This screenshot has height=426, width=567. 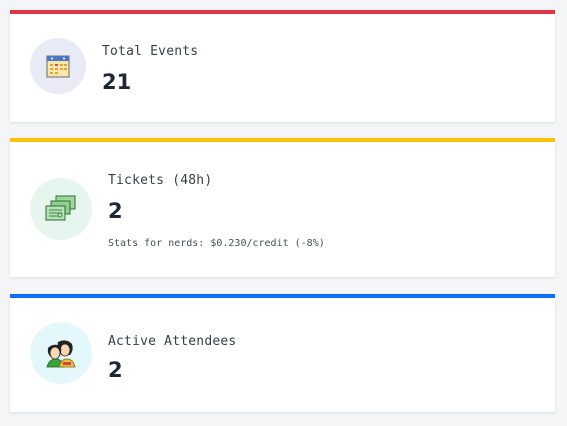 What do you see at coordinates (160, 180) in the screenshot?
I see `stat-label: Tickets (48h)` at bounding box center [160, 180].